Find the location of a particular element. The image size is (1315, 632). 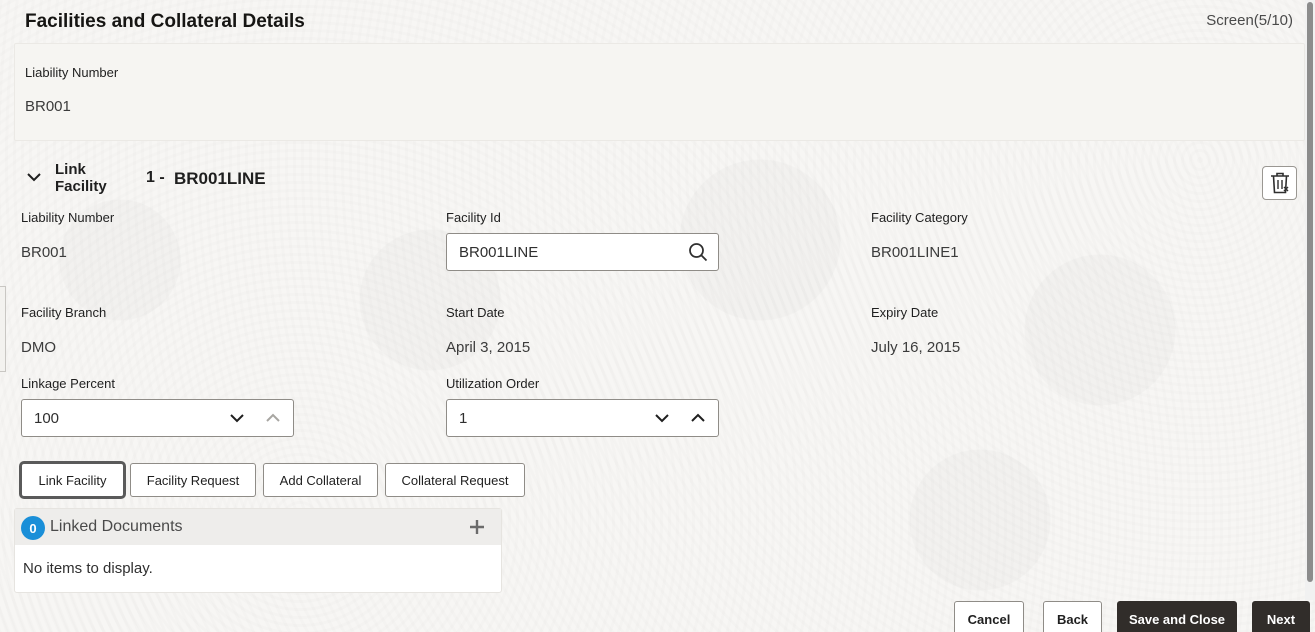

scrollbar-thumb is located at coordinates (1310, 292).